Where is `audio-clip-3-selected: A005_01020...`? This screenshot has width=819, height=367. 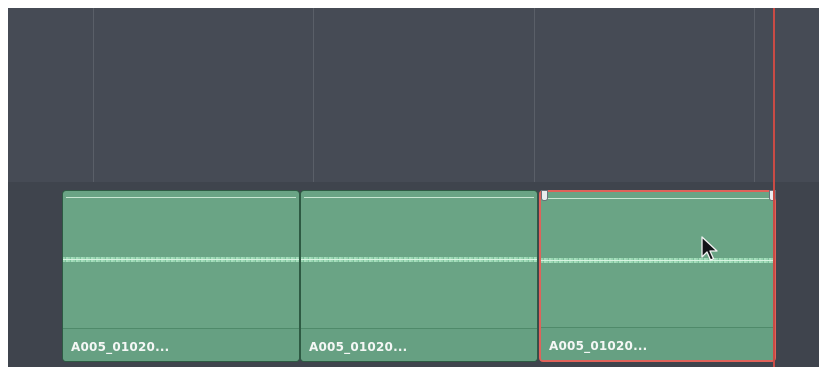
audio-clip-3-selected: A005_01020... is located at coordinates (657, 276).